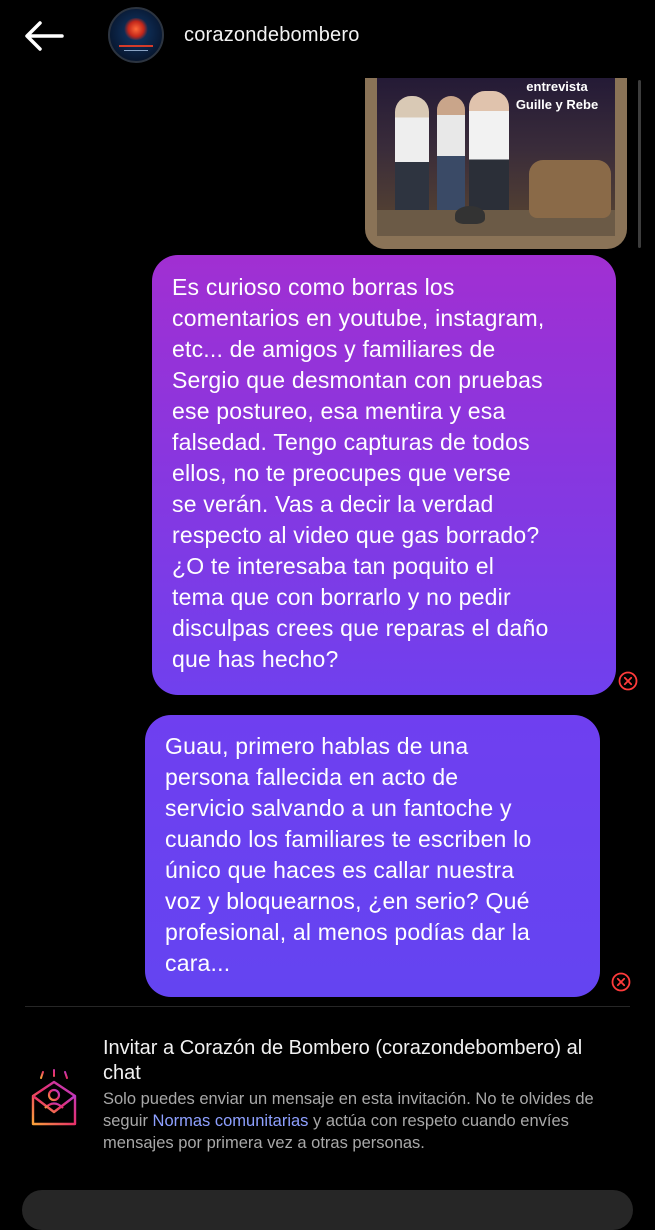  What do you see at coordinates (557, 95) in the screenshot?
I see `photo-caption: entrevista Guille y Rebe` at bounding box center [557, 95].